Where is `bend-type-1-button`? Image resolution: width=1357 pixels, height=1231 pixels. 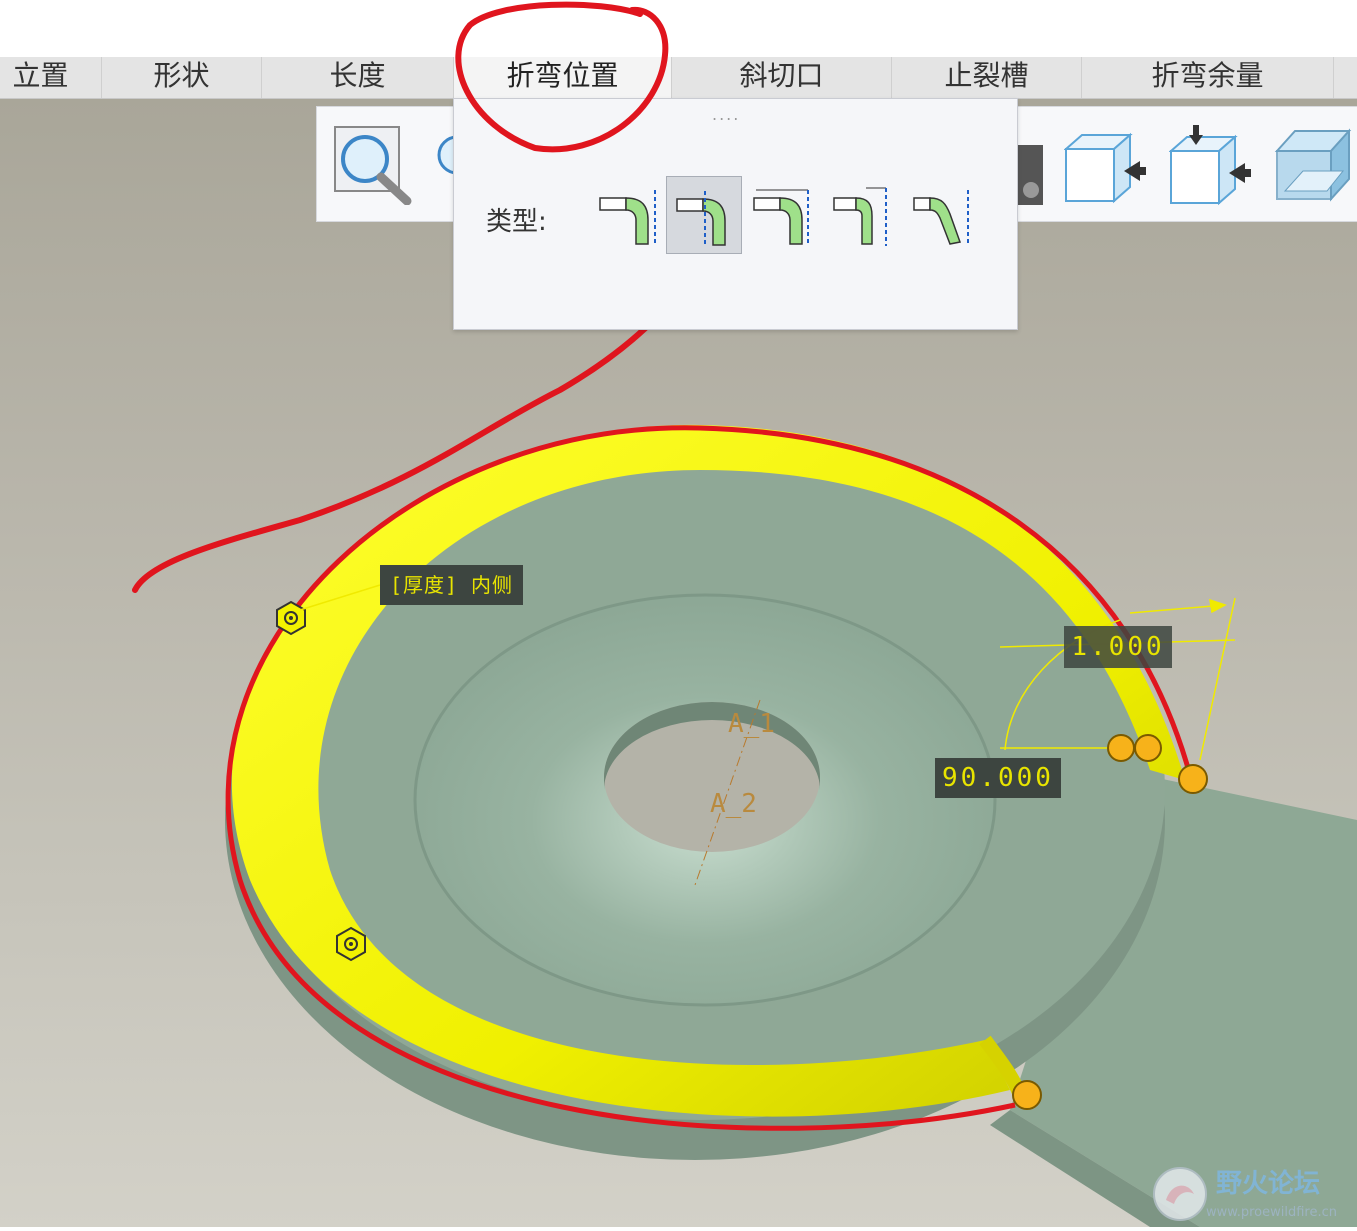 bend-type-1-button is located at coordinates (628, 215).